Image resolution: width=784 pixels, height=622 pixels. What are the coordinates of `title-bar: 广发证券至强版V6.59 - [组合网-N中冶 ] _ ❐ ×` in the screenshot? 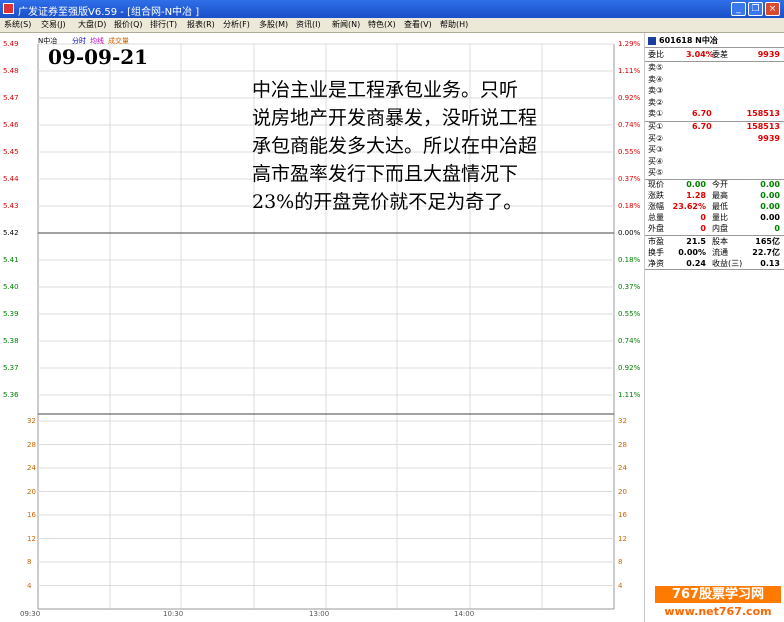 It's located at (392, 9).